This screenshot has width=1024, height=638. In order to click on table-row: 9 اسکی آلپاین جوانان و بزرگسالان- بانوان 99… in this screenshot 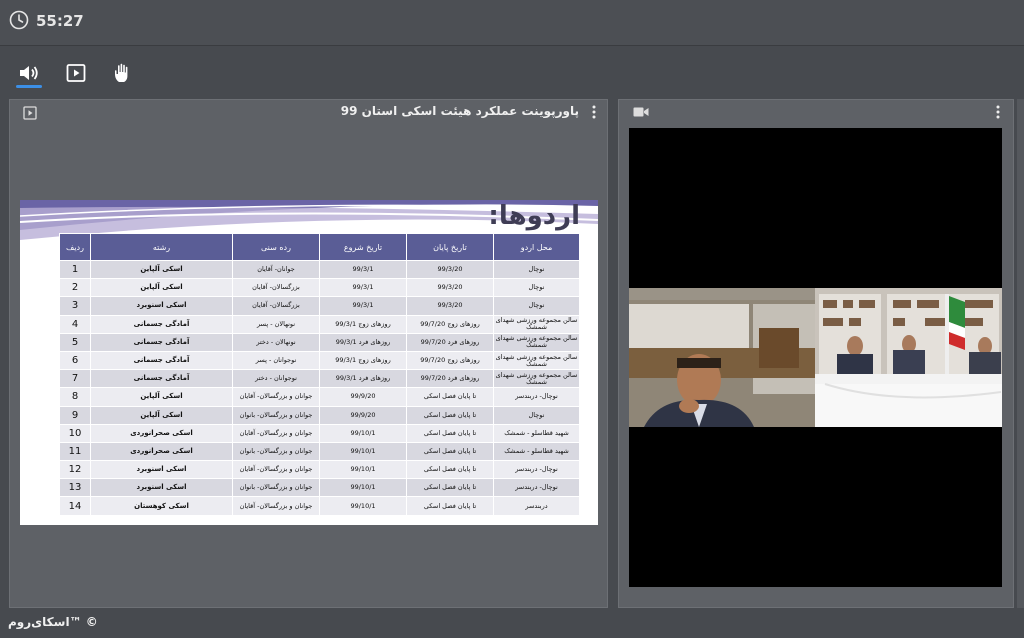, I will do `click(319, 415)`.